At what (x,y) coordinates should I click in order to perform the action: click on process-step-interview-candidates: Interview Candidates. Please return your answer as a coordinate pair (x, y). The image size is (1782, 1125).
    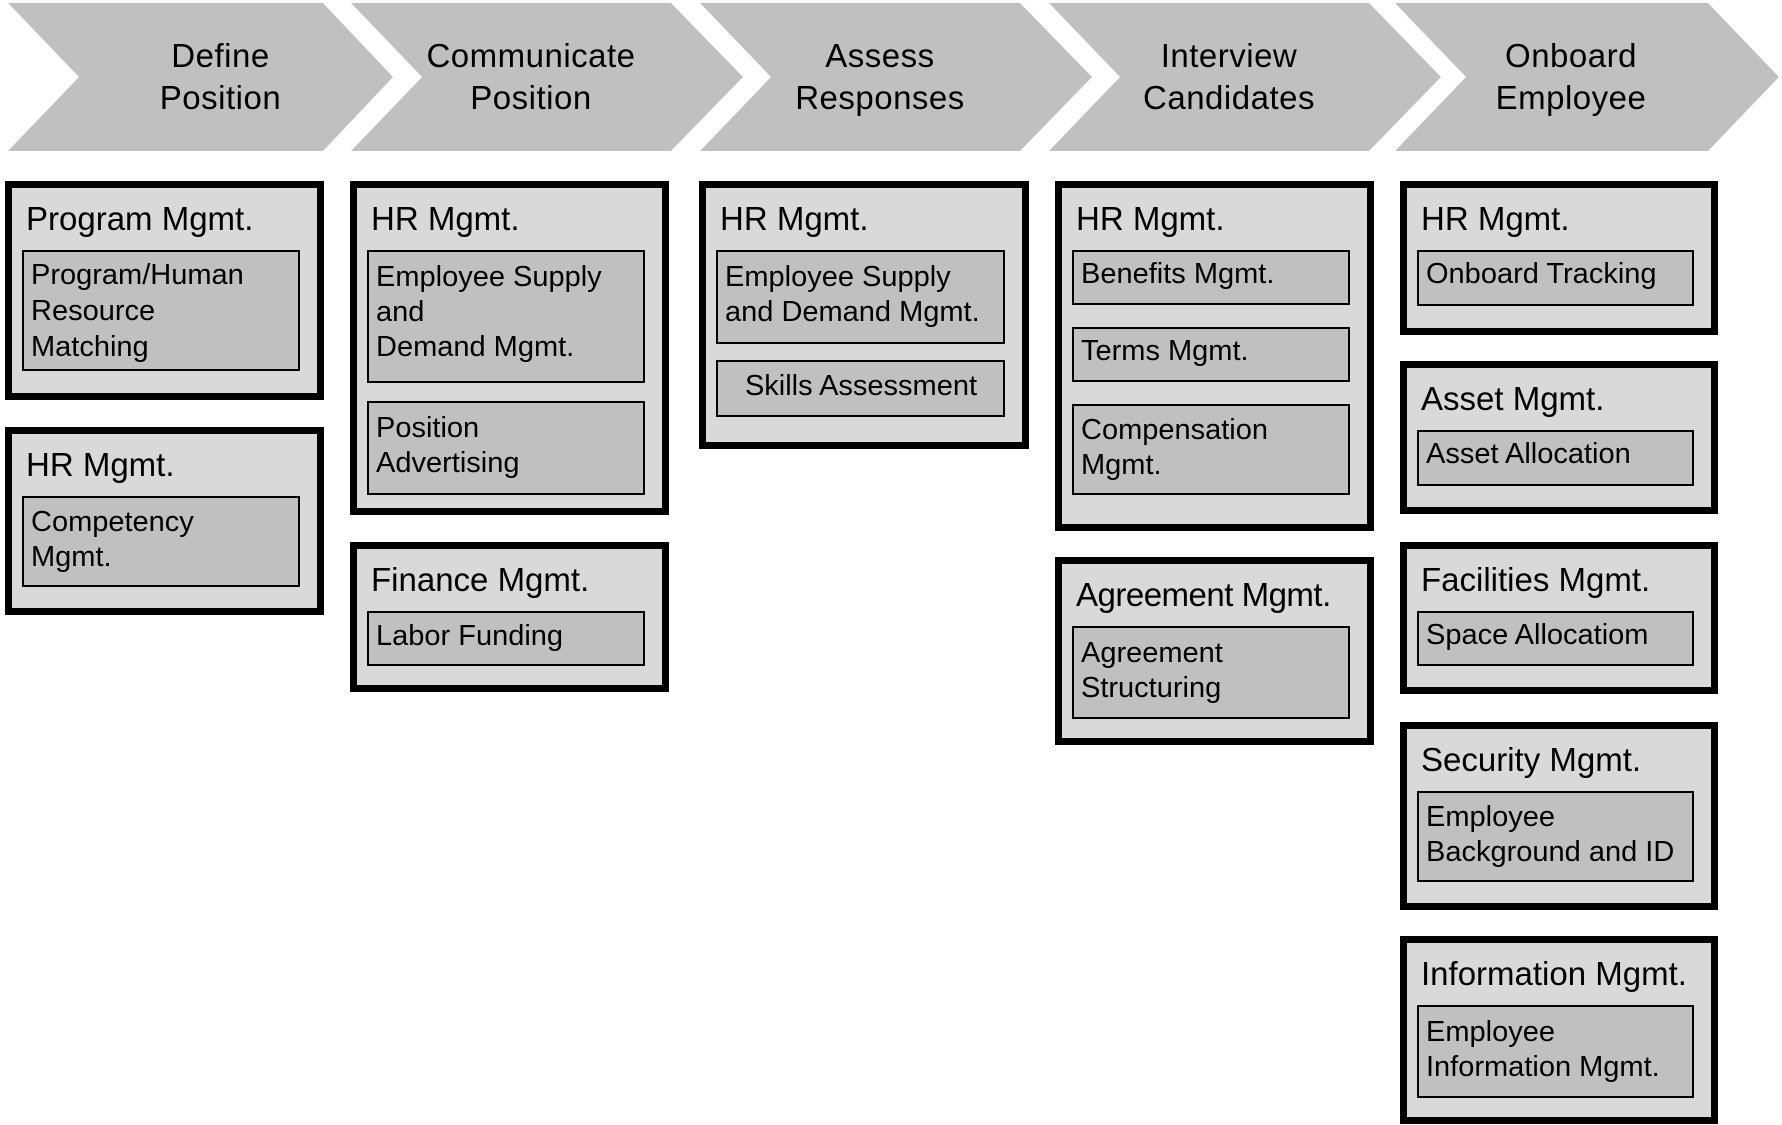
    Looking at the image, I should click on (1245, 77).